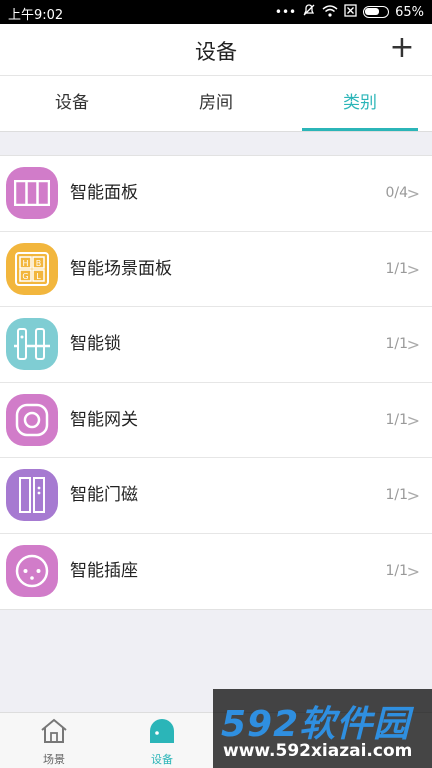 This screenshot has width=432, height=768. Describe the element at coordinates (216, 420) in the screenshot. I see `category-row-gateway: 智能网关 1/1 >` at that location.